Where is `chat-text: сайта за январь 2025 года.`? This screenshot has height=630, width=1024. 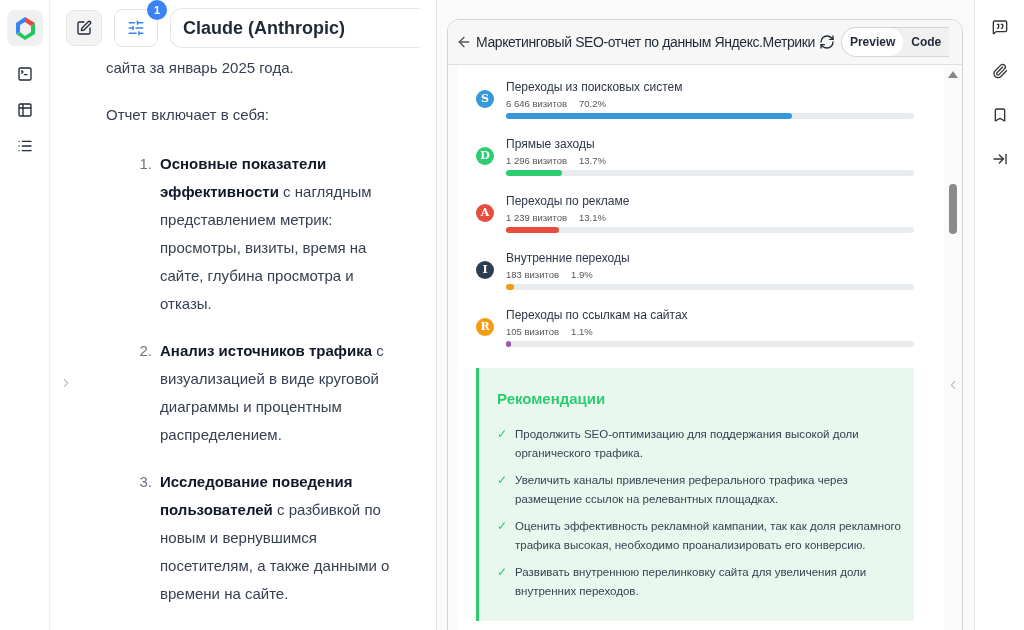
chat-text: сайта за январь 2025 года. is located at coordinates (200, 68).